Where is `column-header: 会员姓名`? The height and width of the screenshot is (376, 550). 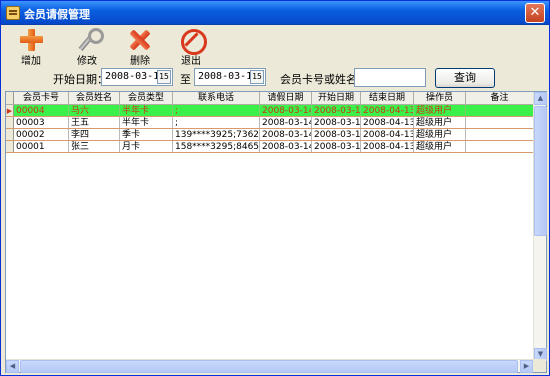
column-header: 会员姓名 is located at coordinates (94, 98).